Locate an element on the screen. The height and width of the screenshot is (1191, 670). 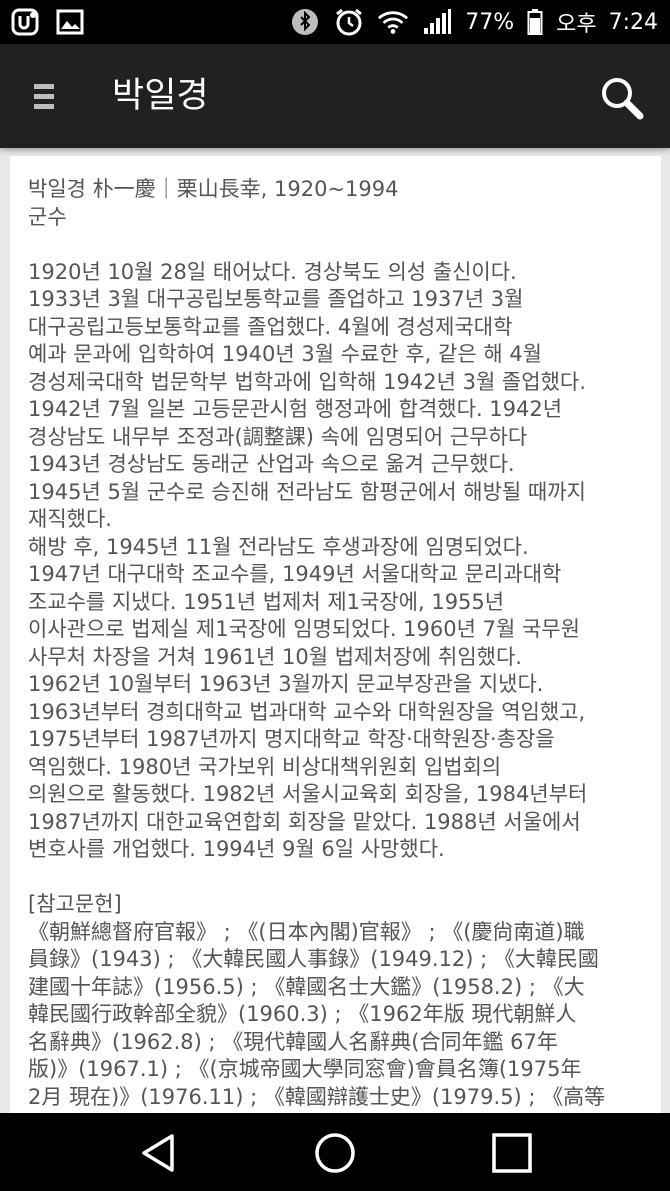
reference-line: 版)》(1967.1) ; 《(京城帝國大學同窓會)會員名簿(1975年 is located at coordinates (305, 1069).